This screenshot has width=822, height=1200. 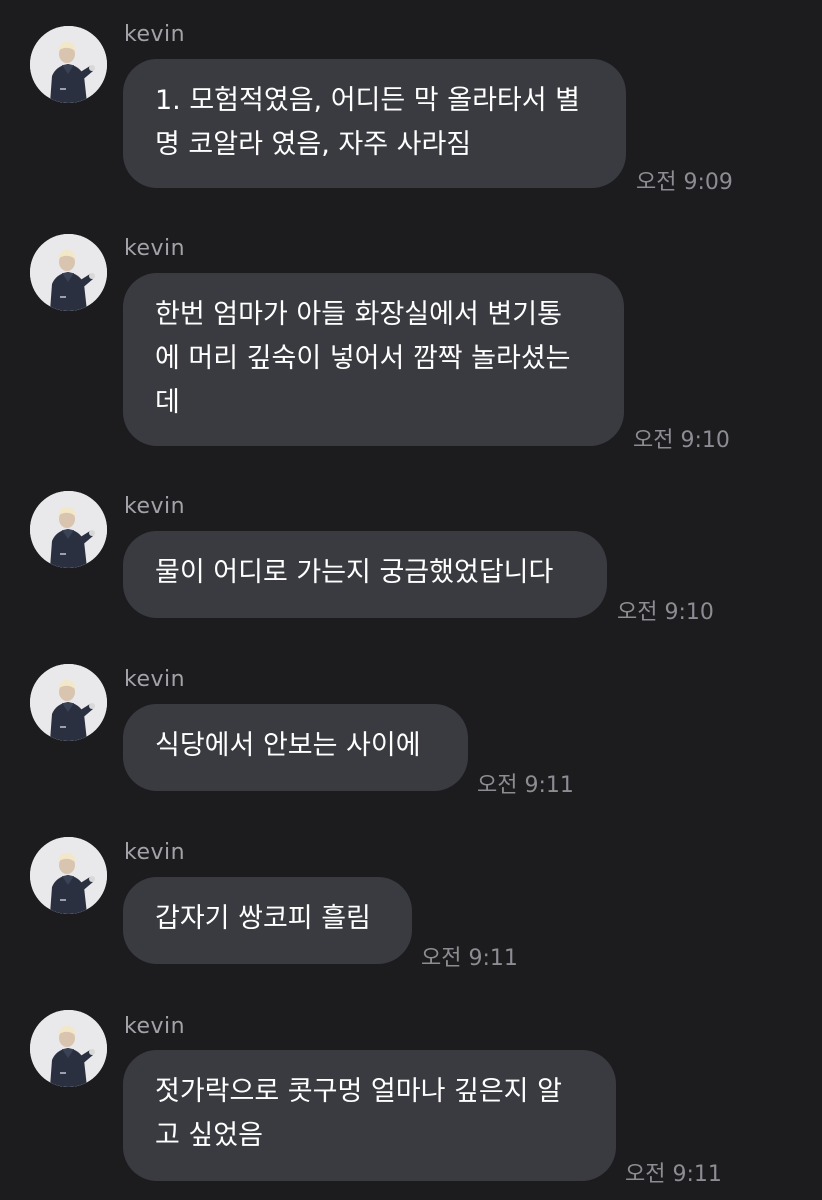 What do you see at coordinates (267, 920) in the screenshot?
I see `message-bubble: 갑자기 쌍코피 흘림` at bounding box center [267, 920].